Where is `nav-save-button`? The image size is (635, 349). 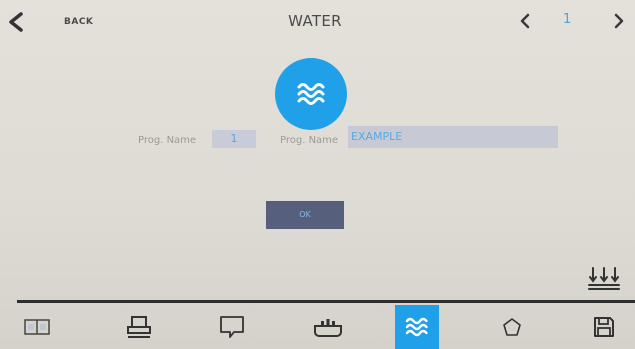
nav-save-button is located at coordinates (604, 327).